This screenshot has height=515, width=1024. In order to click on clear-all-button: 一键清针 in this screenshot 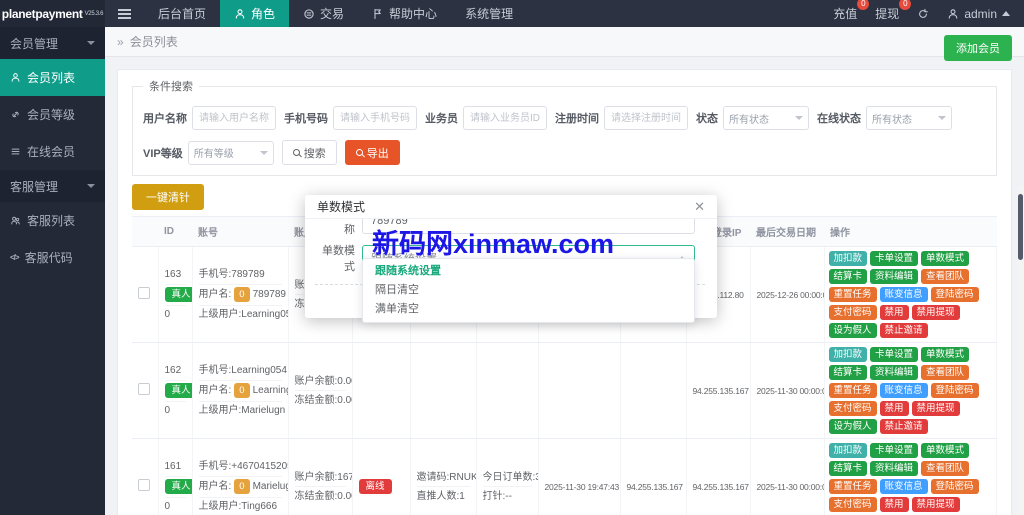, I will do `click(168, 197)`.